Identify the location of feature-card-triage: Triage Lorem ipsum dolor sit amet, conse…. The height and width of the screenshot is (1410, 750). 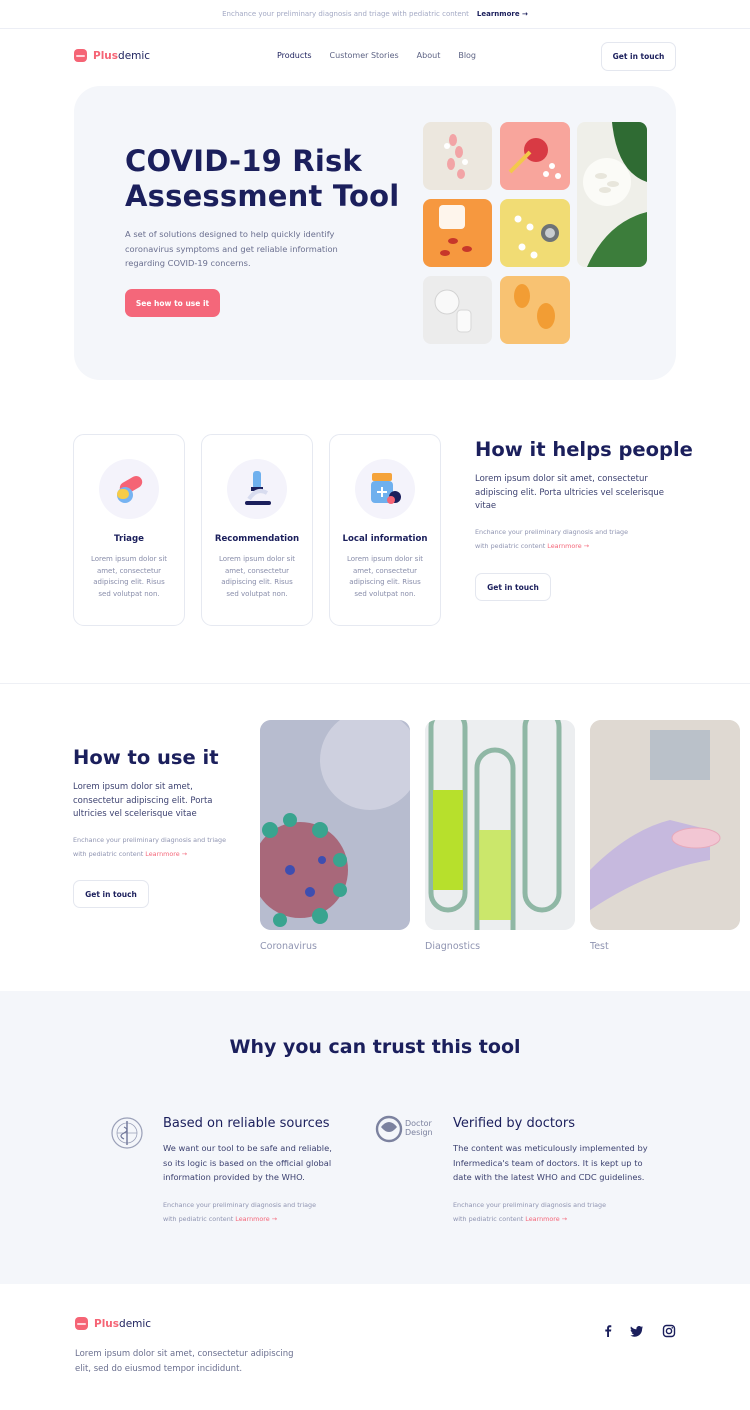
(129, 530).